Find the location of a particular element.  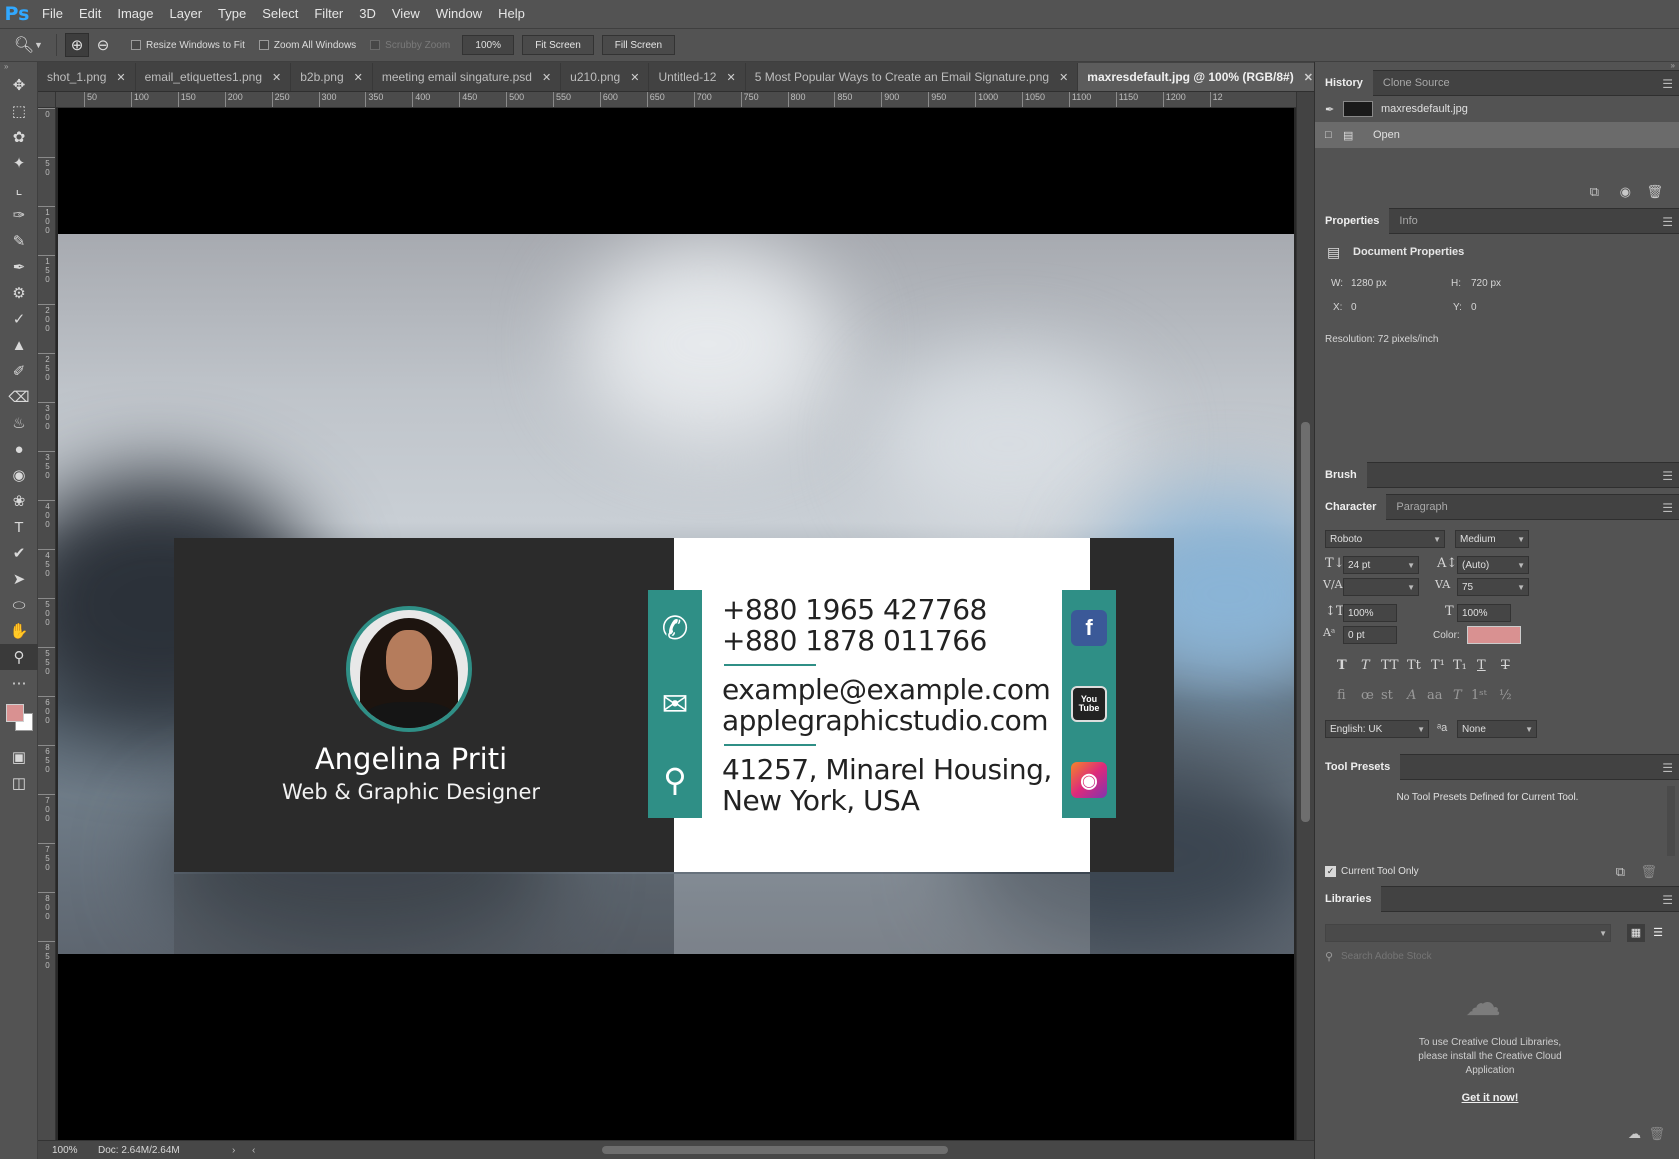

pen-tool-icon: ✔ is located at coordinates (19, 553).